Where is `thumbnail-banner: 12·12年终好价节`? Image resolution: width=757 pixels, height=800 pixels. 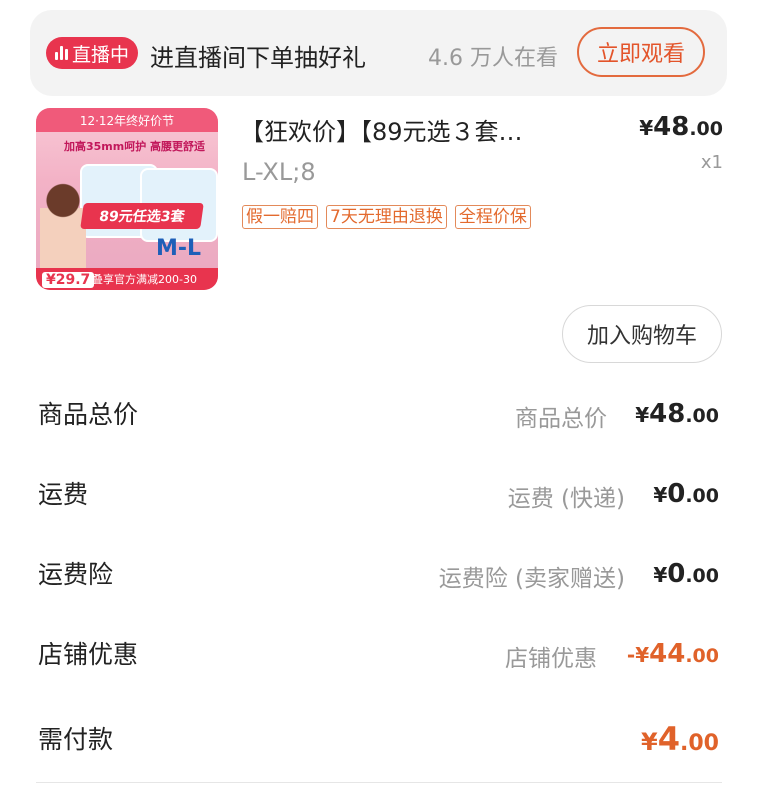
thumbnail-banner: 12·12年终好价节 is located at coordinates (127, 120).